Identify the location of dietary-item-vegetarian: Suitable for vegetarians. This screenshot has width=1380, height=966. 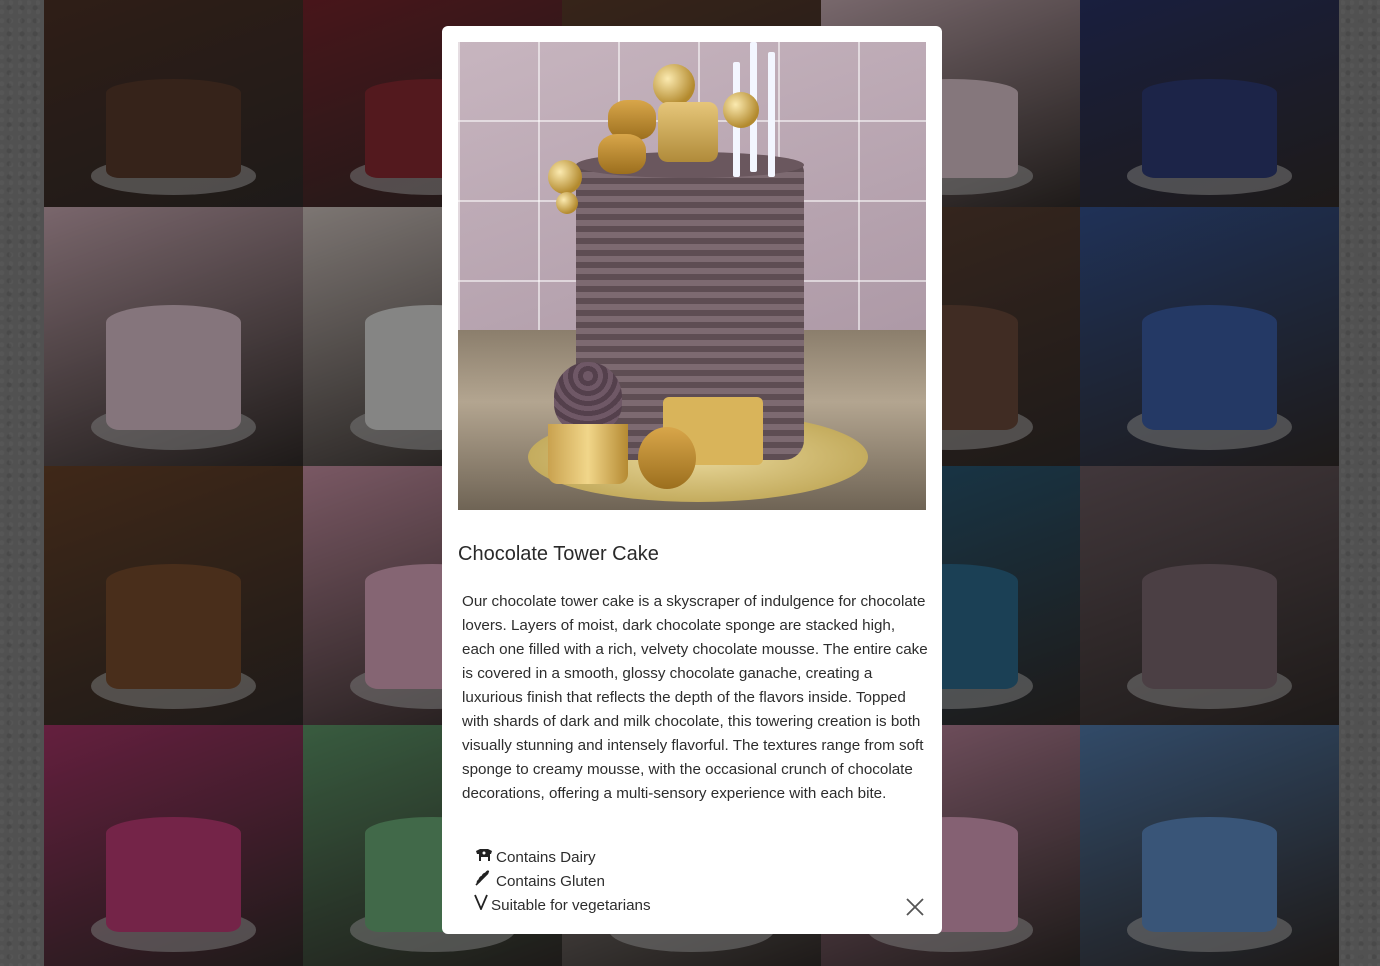
(562, 906).